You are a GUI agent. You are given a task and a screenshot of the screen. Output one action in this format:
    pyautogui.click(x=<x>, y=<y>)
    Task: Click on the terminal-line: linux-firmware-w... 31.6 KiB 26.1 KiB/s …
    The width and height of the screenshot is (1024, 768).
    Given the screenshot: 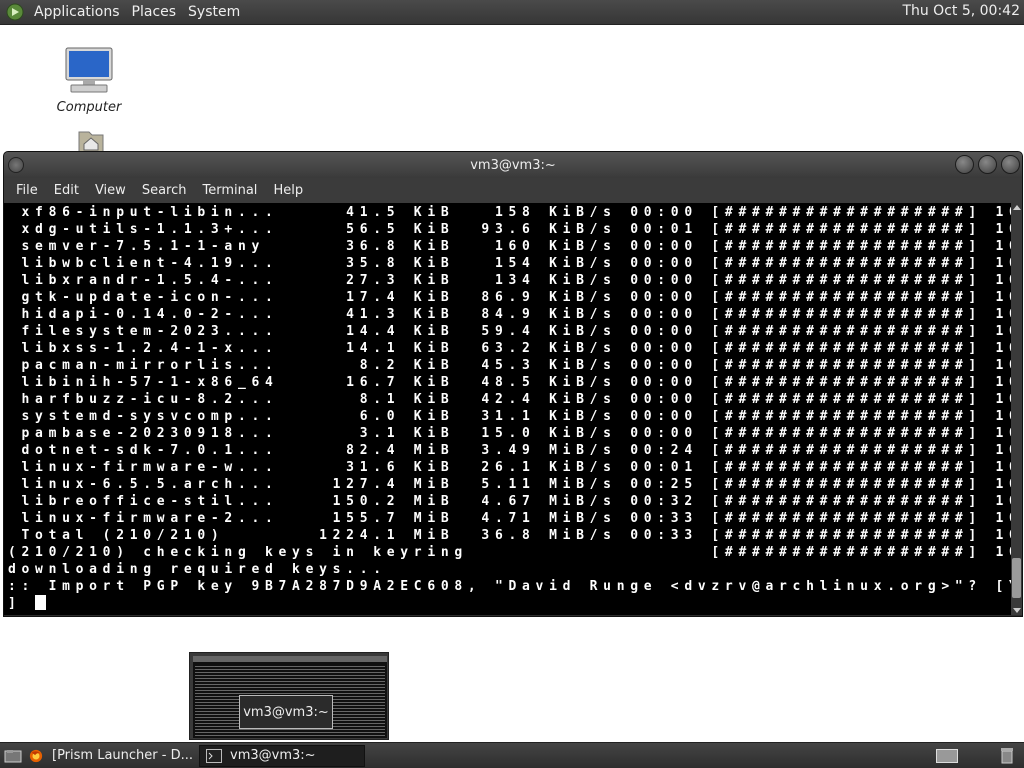 What is the action you would take?
    pyautogui.click(x=515, y=467)
    